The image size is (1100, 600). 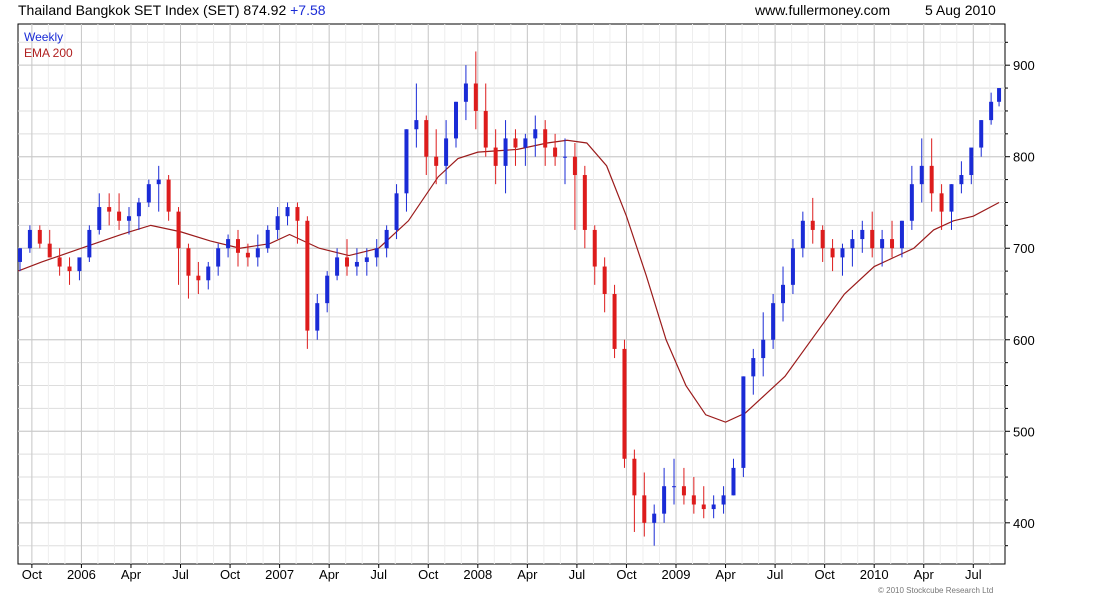 What do you see at coordinates (44, 37) in the screenshot?
I see `legend-weekly: Weekly` at bounding box center [44, 37].